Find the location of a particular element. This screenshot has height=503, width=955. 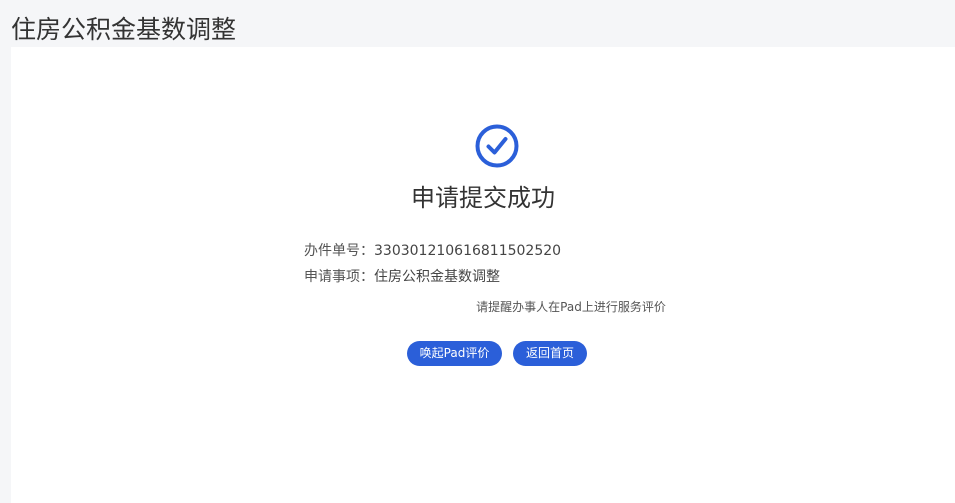

application-matter-value: 住房公积金基数调整 is located at coordinates (437, 277).